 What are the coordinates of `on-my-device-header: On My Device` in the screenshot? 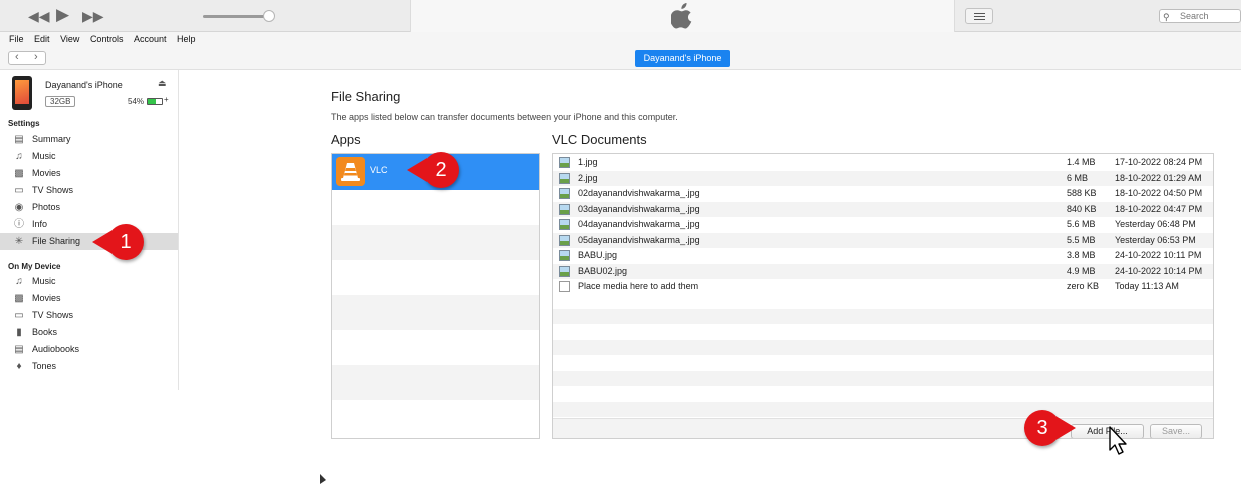 It's located at (34, 266).